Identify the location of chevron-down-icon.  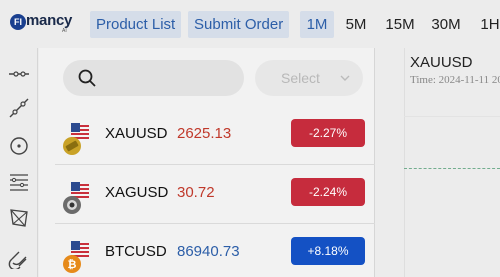
(345, 78).